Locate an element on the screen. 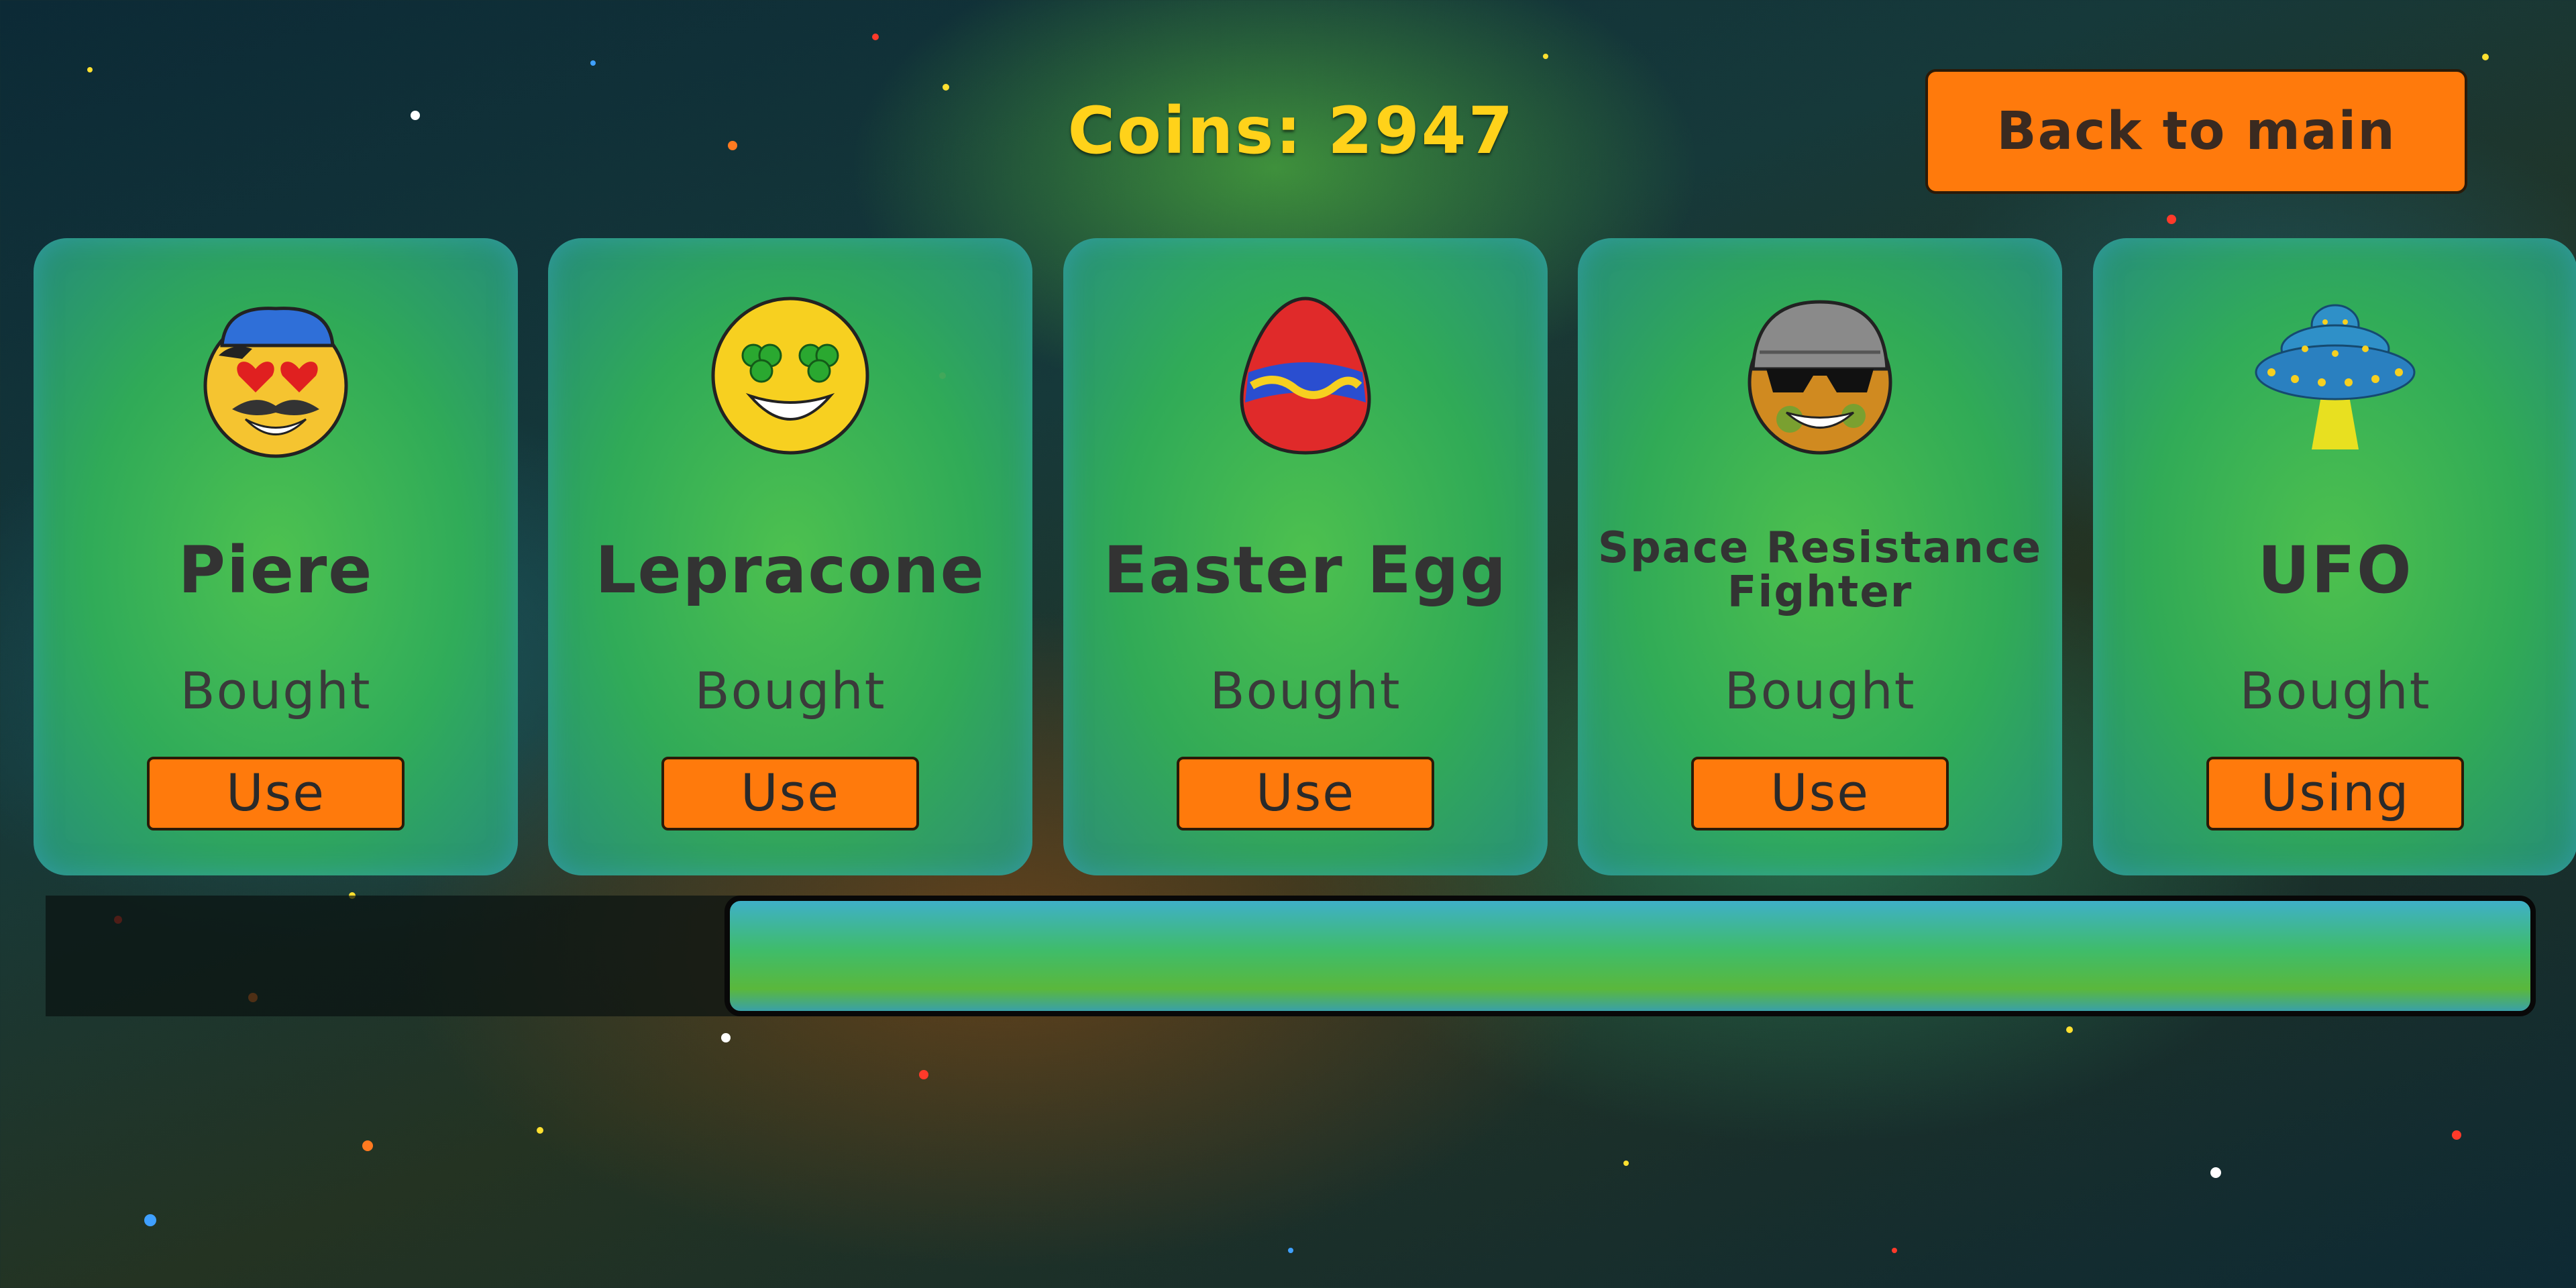 The height and width of the screenshot is (1288, 2576). skin-name: Lepracone is located at coordinates (790, 570).